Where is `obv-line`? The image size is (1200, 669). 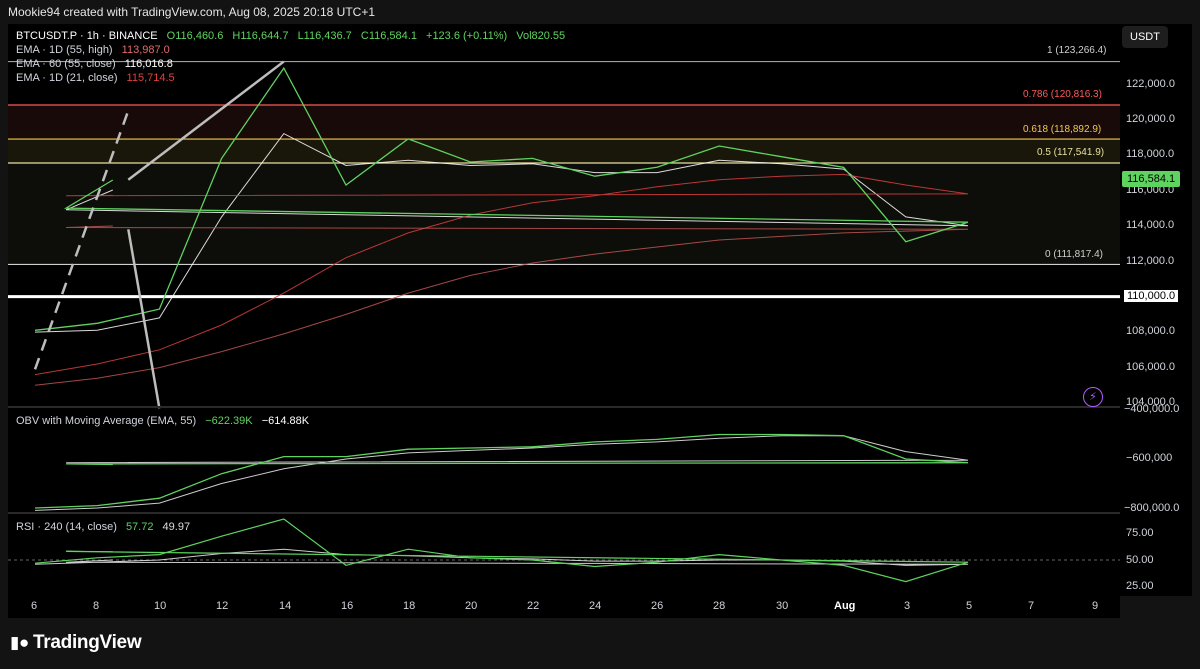 obv-line is located at coordinates (501, 471).